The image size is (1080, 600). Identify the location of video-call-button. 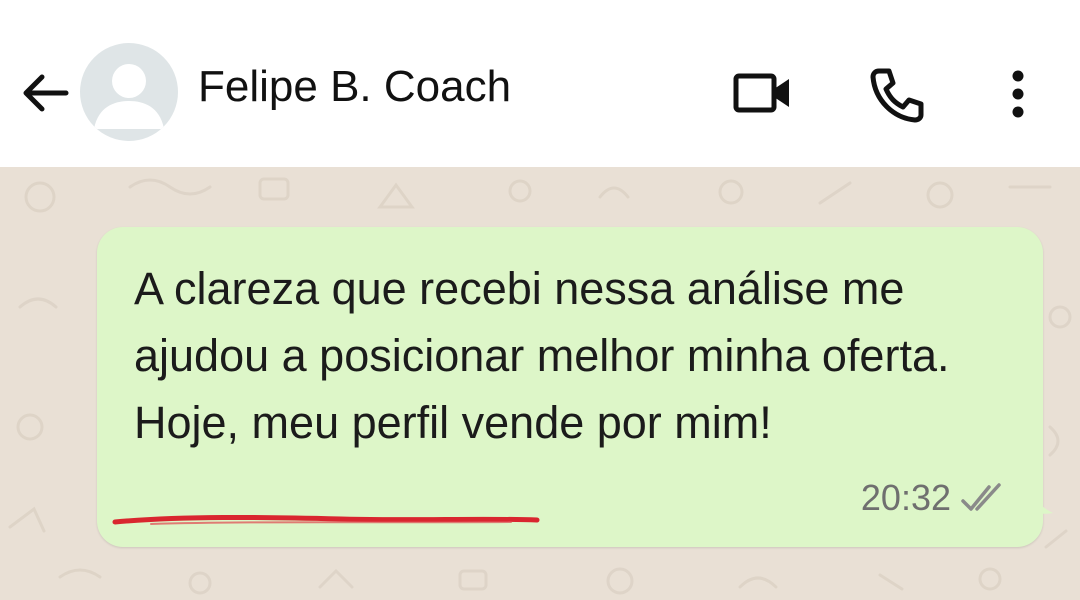
(763, 94).